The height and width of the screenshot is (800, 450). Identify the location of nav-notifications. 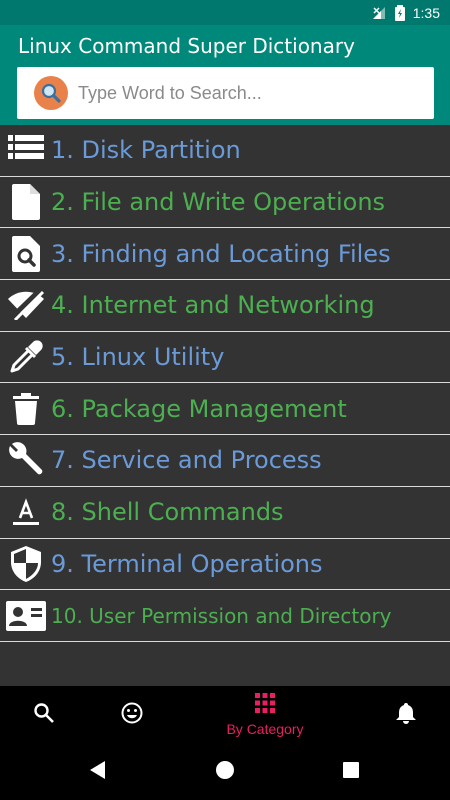
(406, 715).